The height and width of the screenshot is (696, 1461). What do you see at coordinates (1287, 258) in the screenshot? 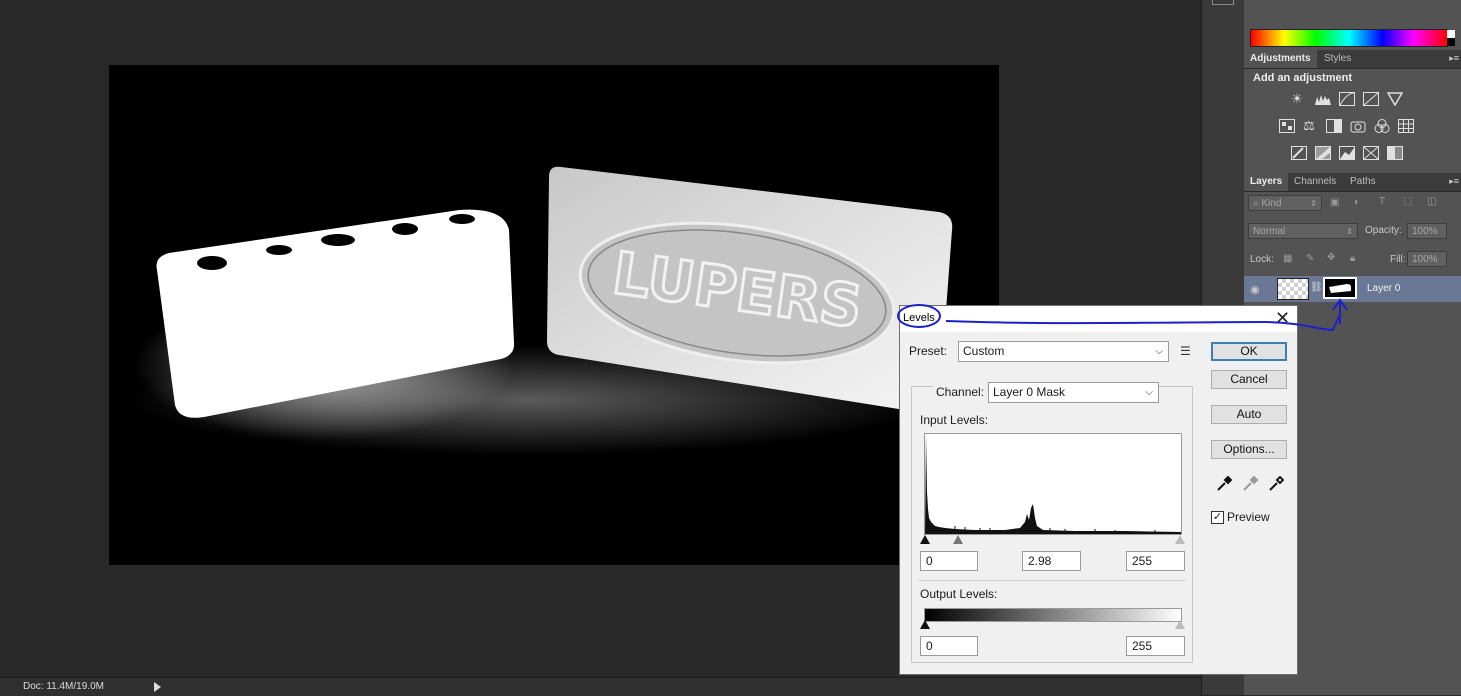
I see `lock-transparent-icon: ▦` at bounding box center [1287, 258].